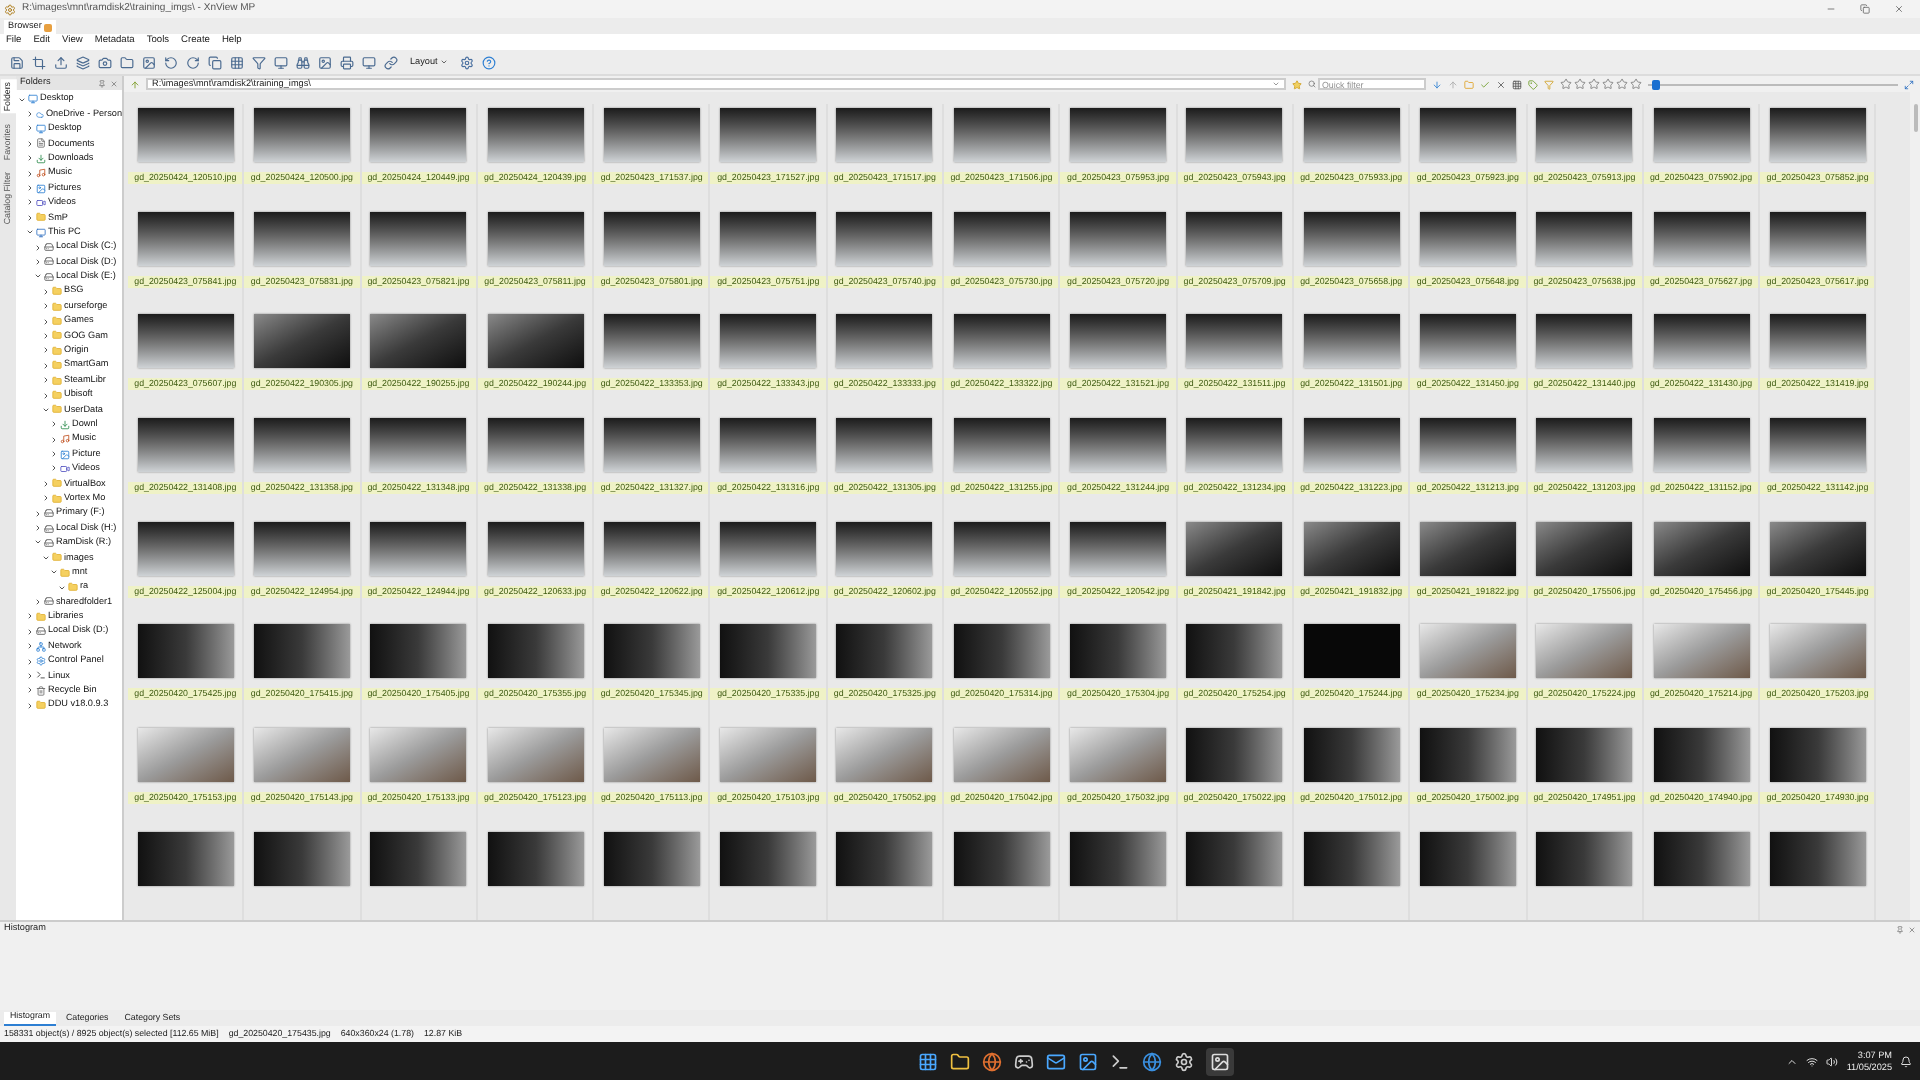  I want to click on settings-icon, so click(466, 62).